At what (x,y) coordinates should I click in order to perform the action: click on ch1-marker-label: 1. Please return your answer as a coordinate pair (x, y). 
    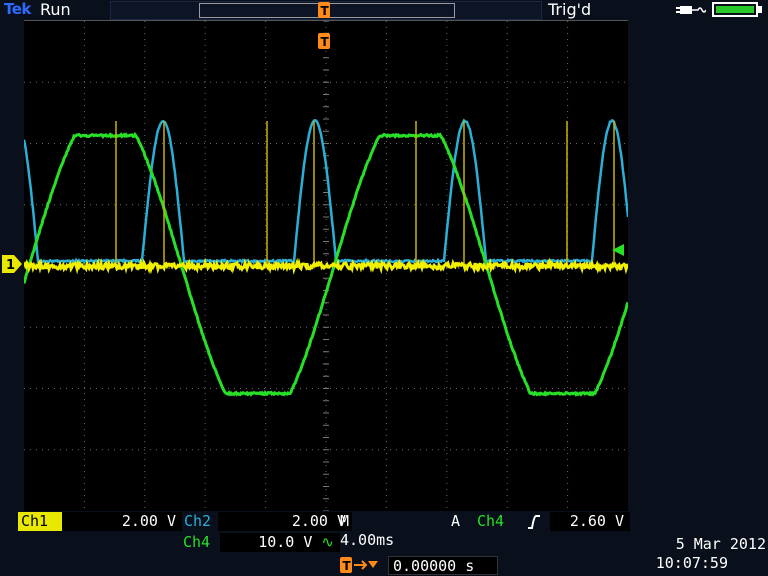
    Looking at the image, I should click on (10, 265).